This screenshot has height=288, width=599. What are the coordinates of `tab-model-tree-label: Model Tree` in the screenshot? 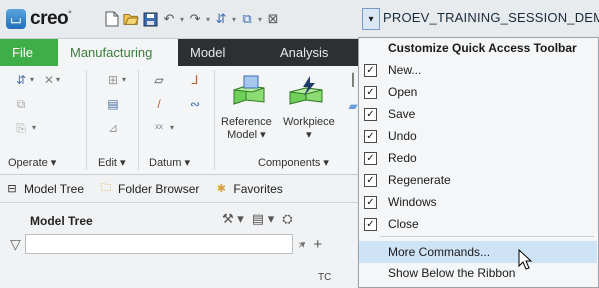 It's located at (54, 188).